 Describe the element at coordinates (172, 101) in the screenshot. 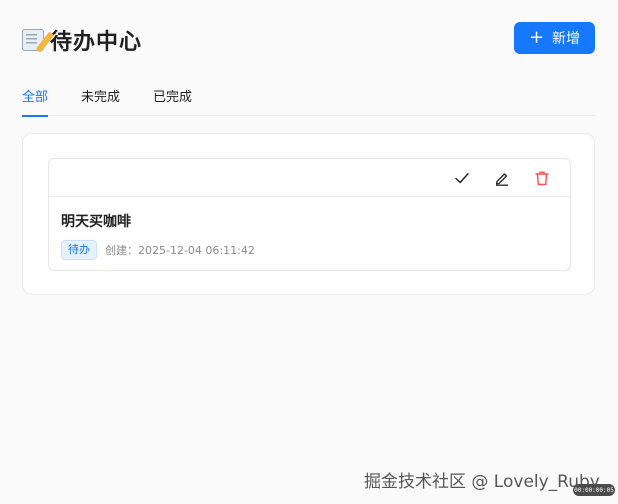

I see `tab-completed: 已完成` at that location.